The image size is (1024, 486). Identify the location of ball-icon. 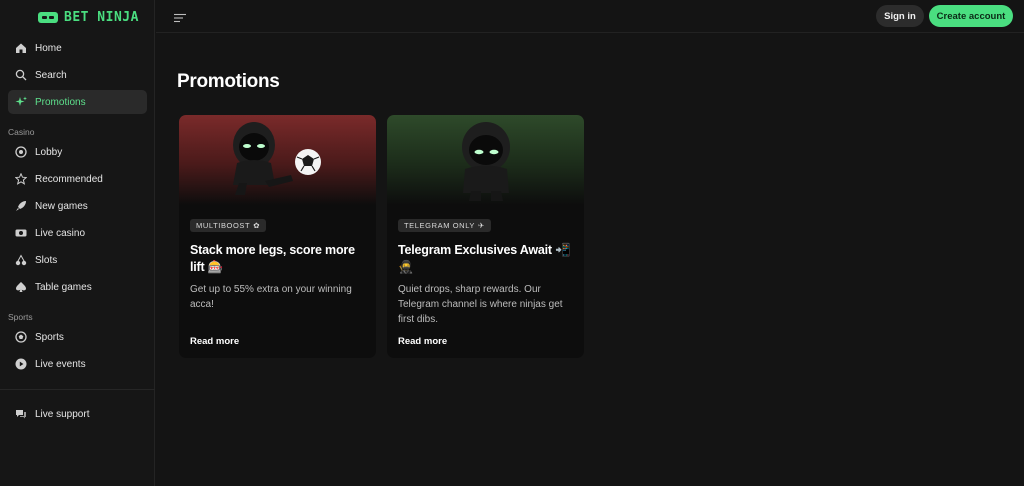
(21, 337).